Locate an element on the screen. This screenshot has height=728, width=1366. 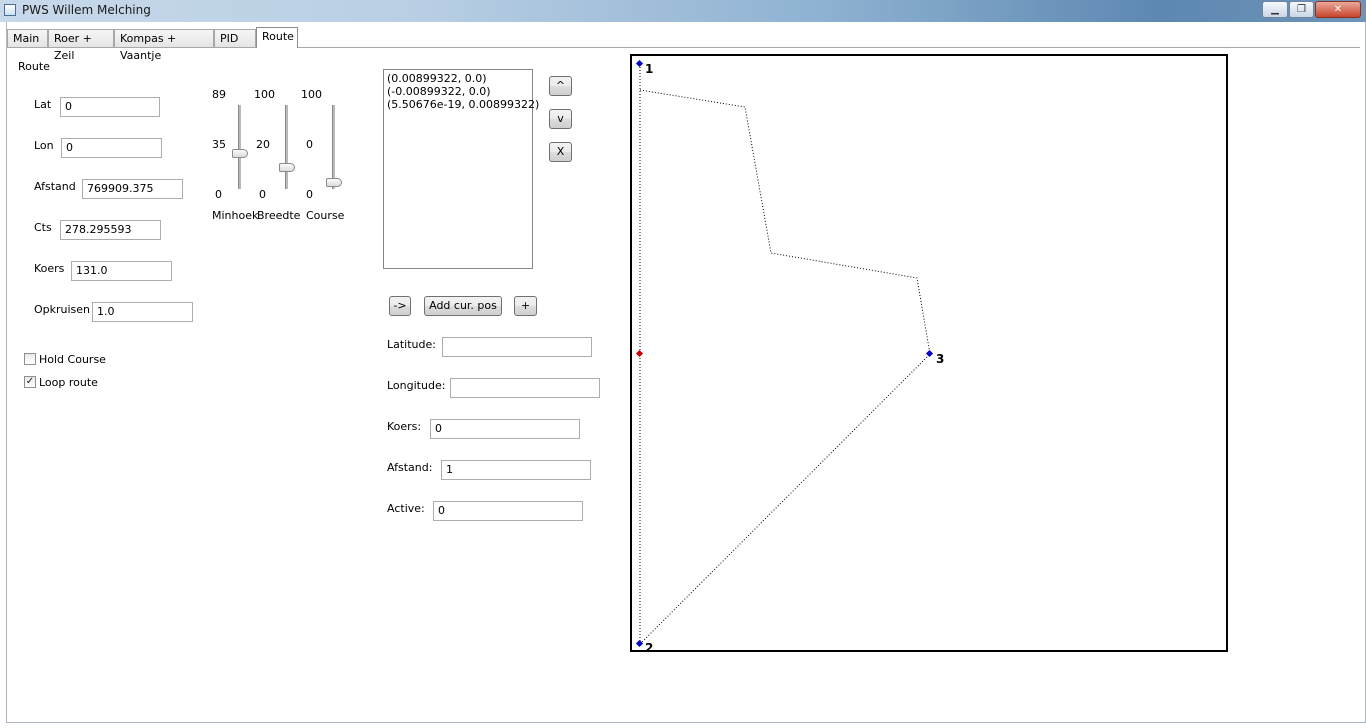
delete-waypoint-button: X is located at coordinates (560, 152).